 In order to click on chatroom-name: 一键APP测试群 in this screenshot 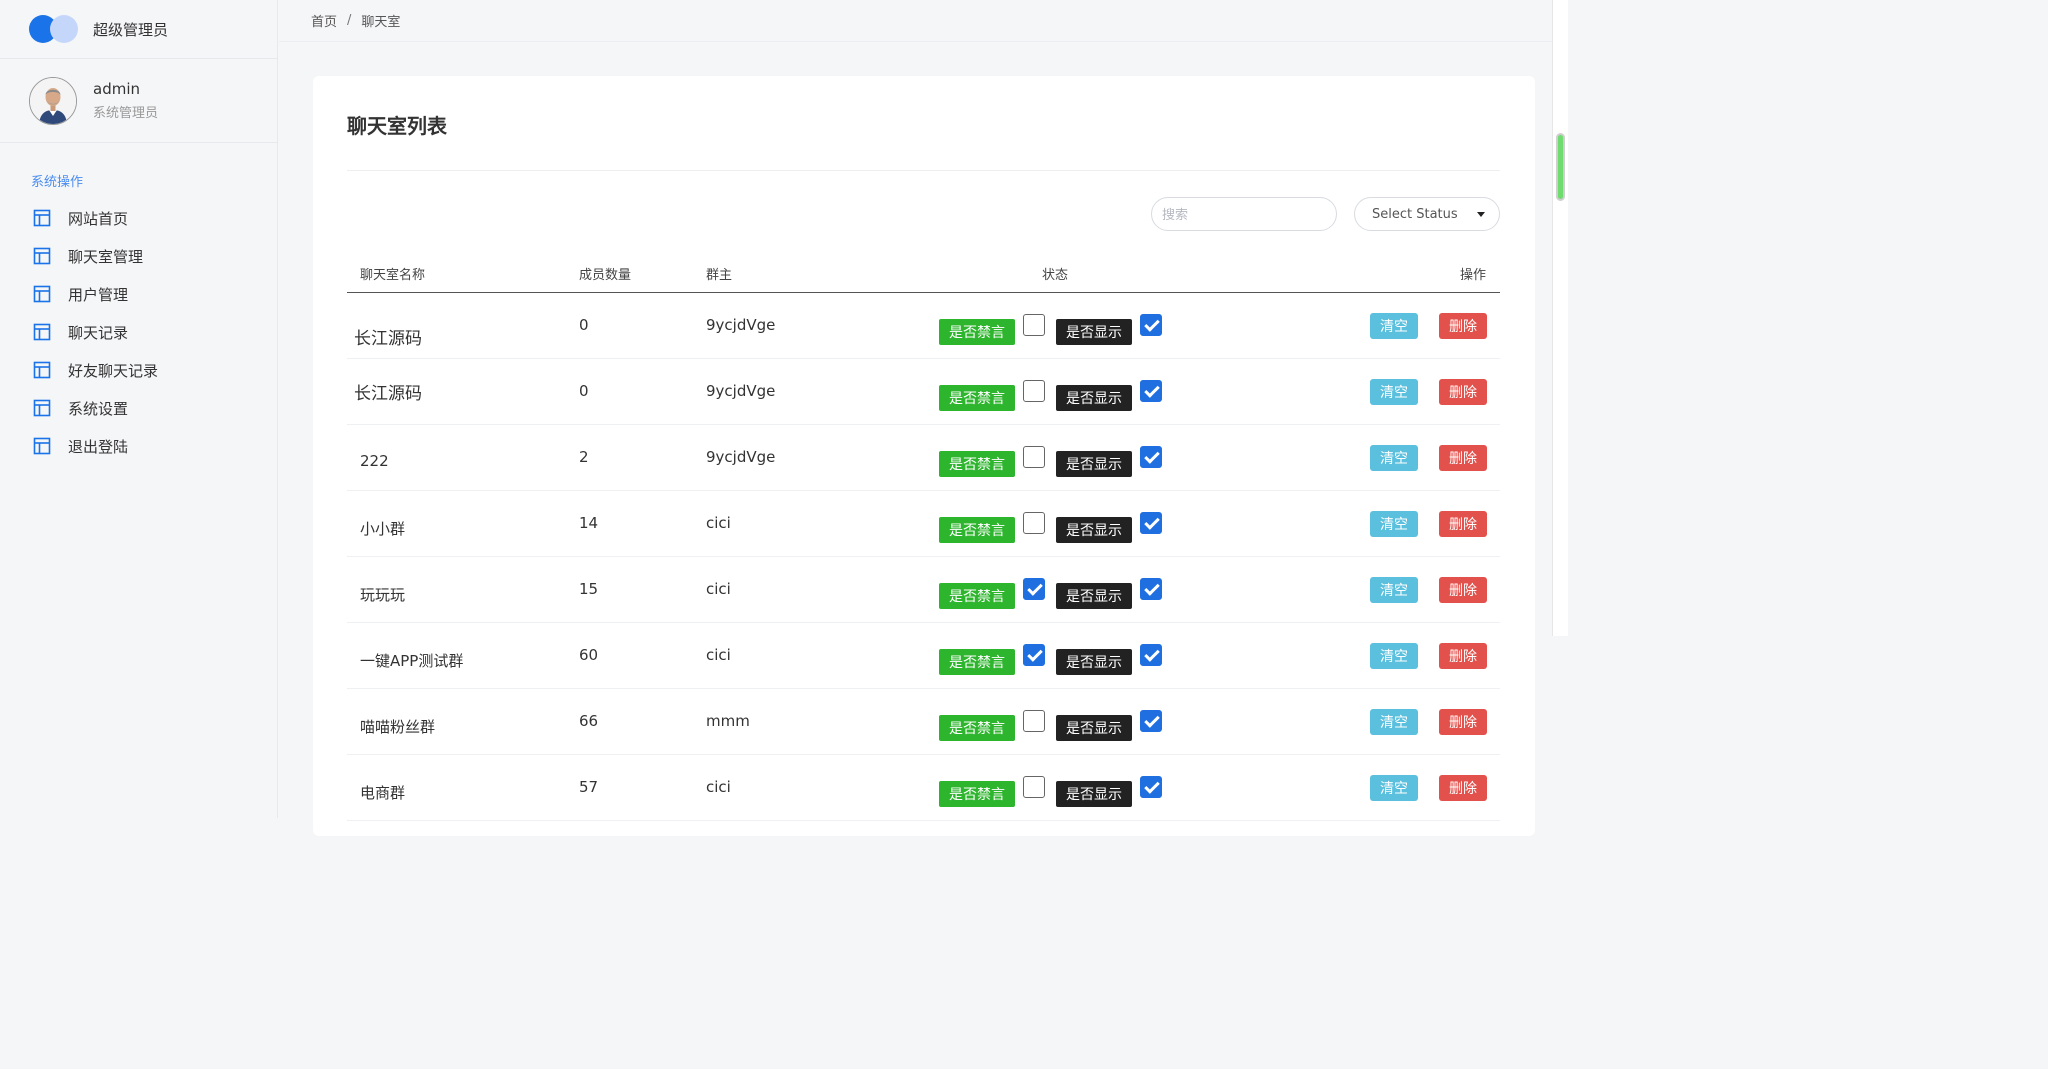, I will do `click(412, 661)`.